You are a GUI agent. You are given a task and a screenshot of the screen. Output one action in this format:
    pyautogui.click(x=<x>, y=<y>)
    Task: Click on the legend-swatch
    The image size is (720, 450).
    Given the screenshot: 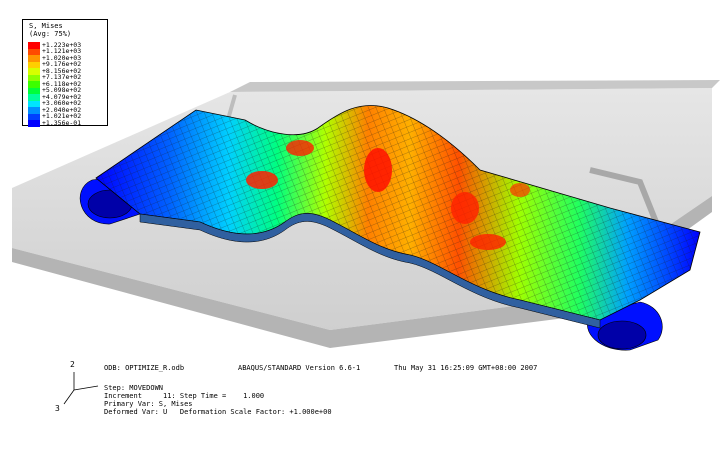 What is the action you would take?
    pyautogui.click(x=34, y=123)
    